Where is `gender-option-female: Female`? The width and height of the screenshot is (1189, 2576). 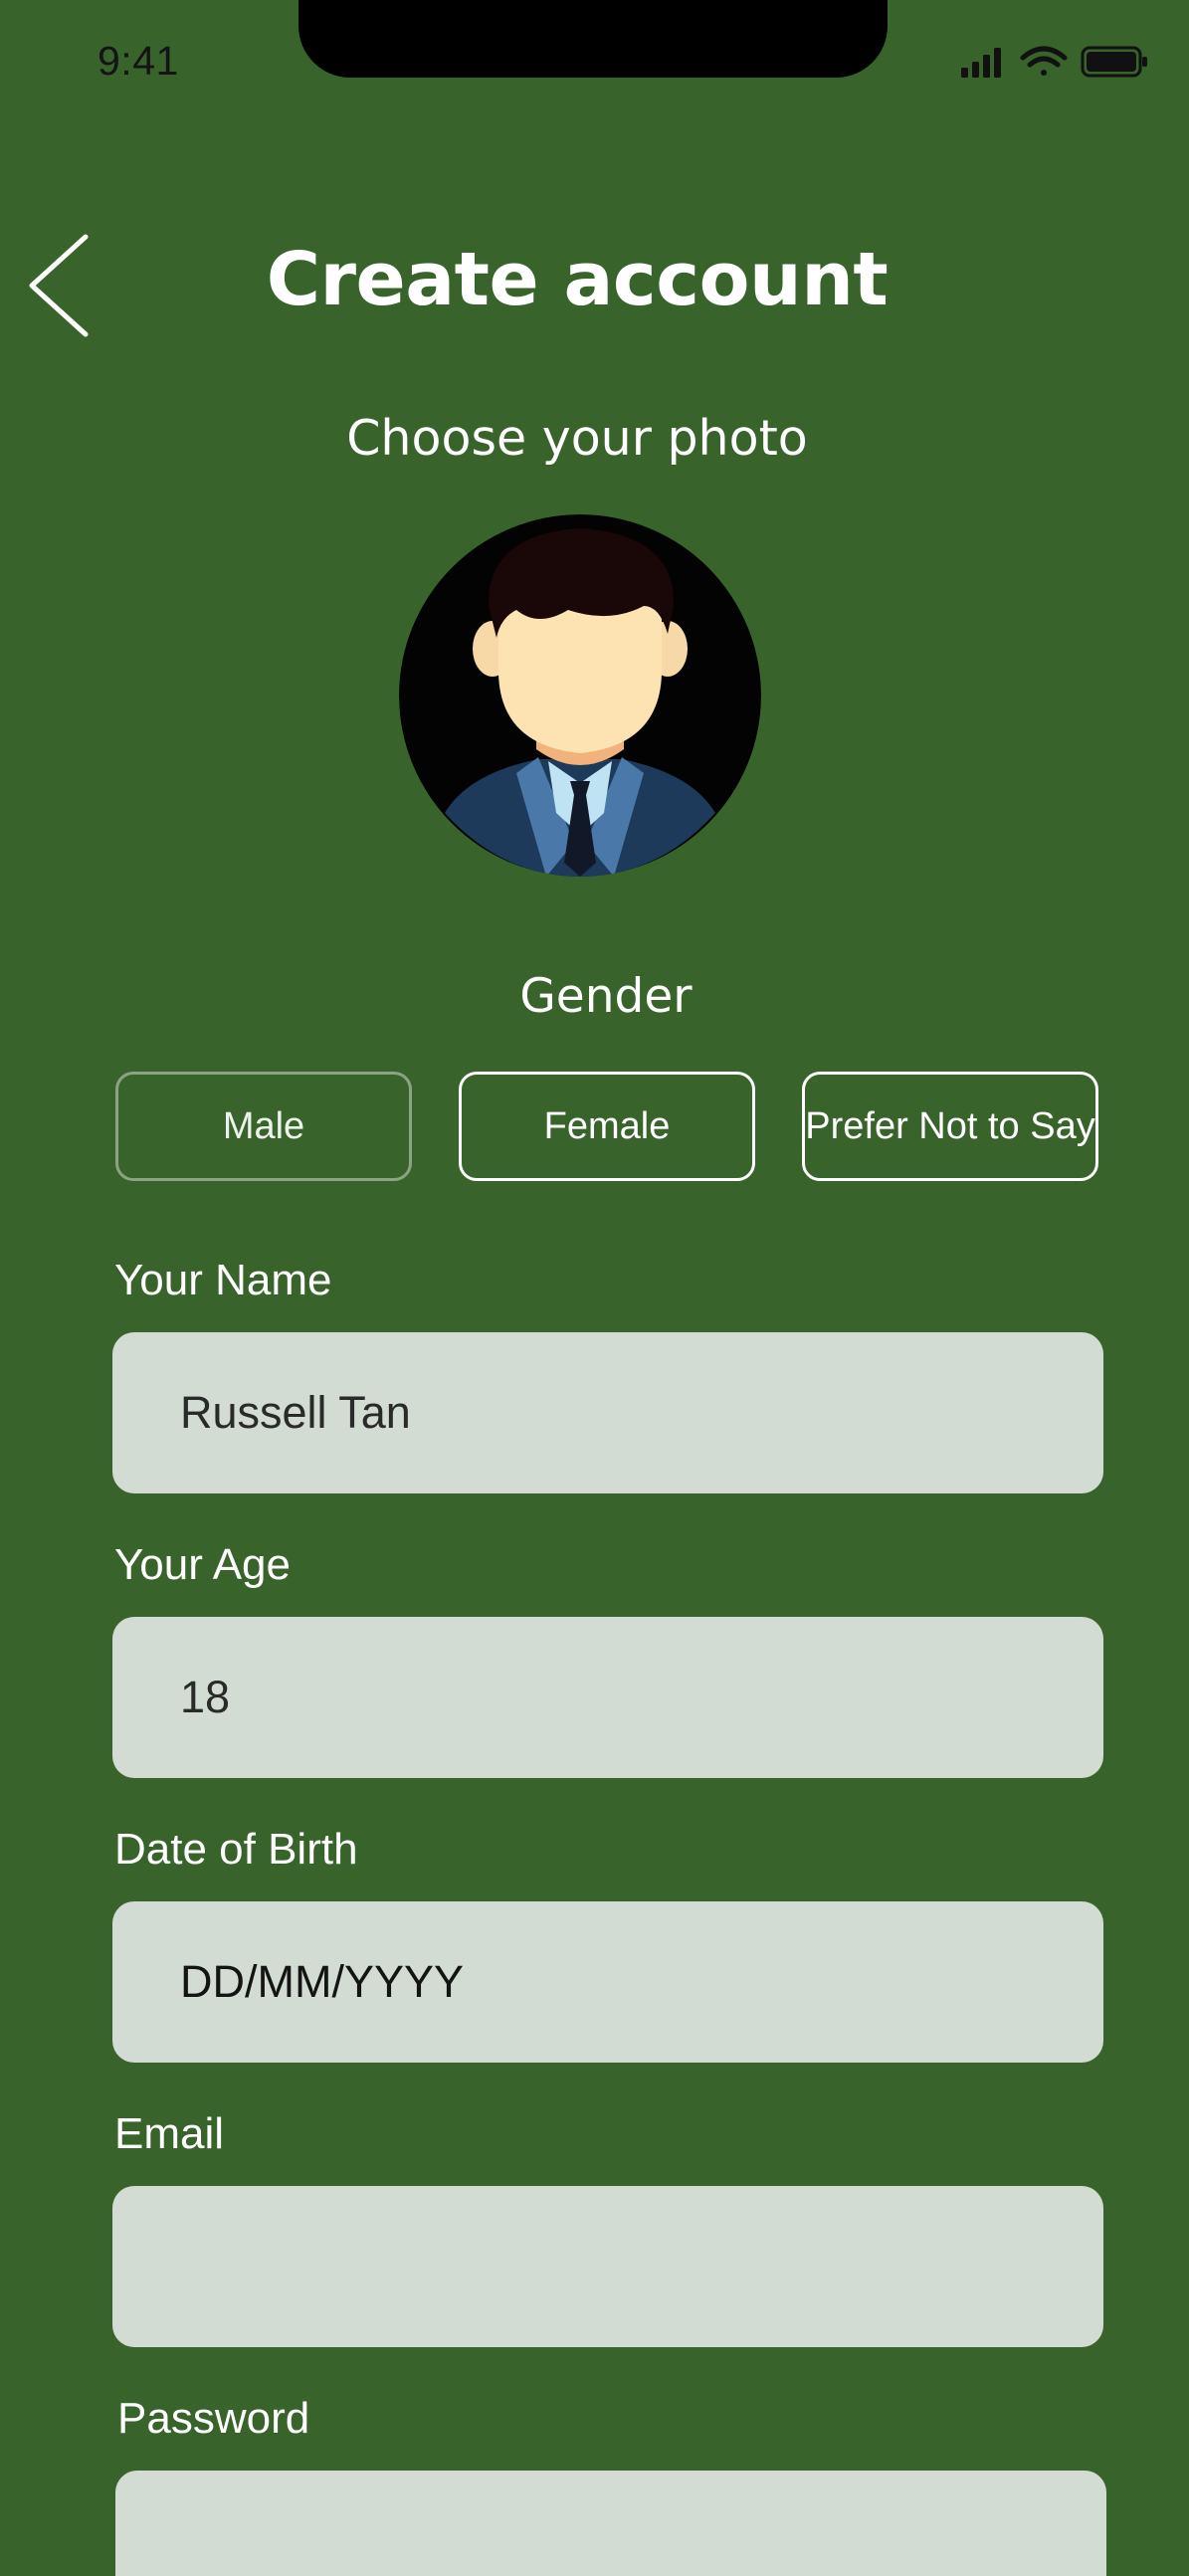 gender-option-female: Female is located at coordinates (607, 1126).